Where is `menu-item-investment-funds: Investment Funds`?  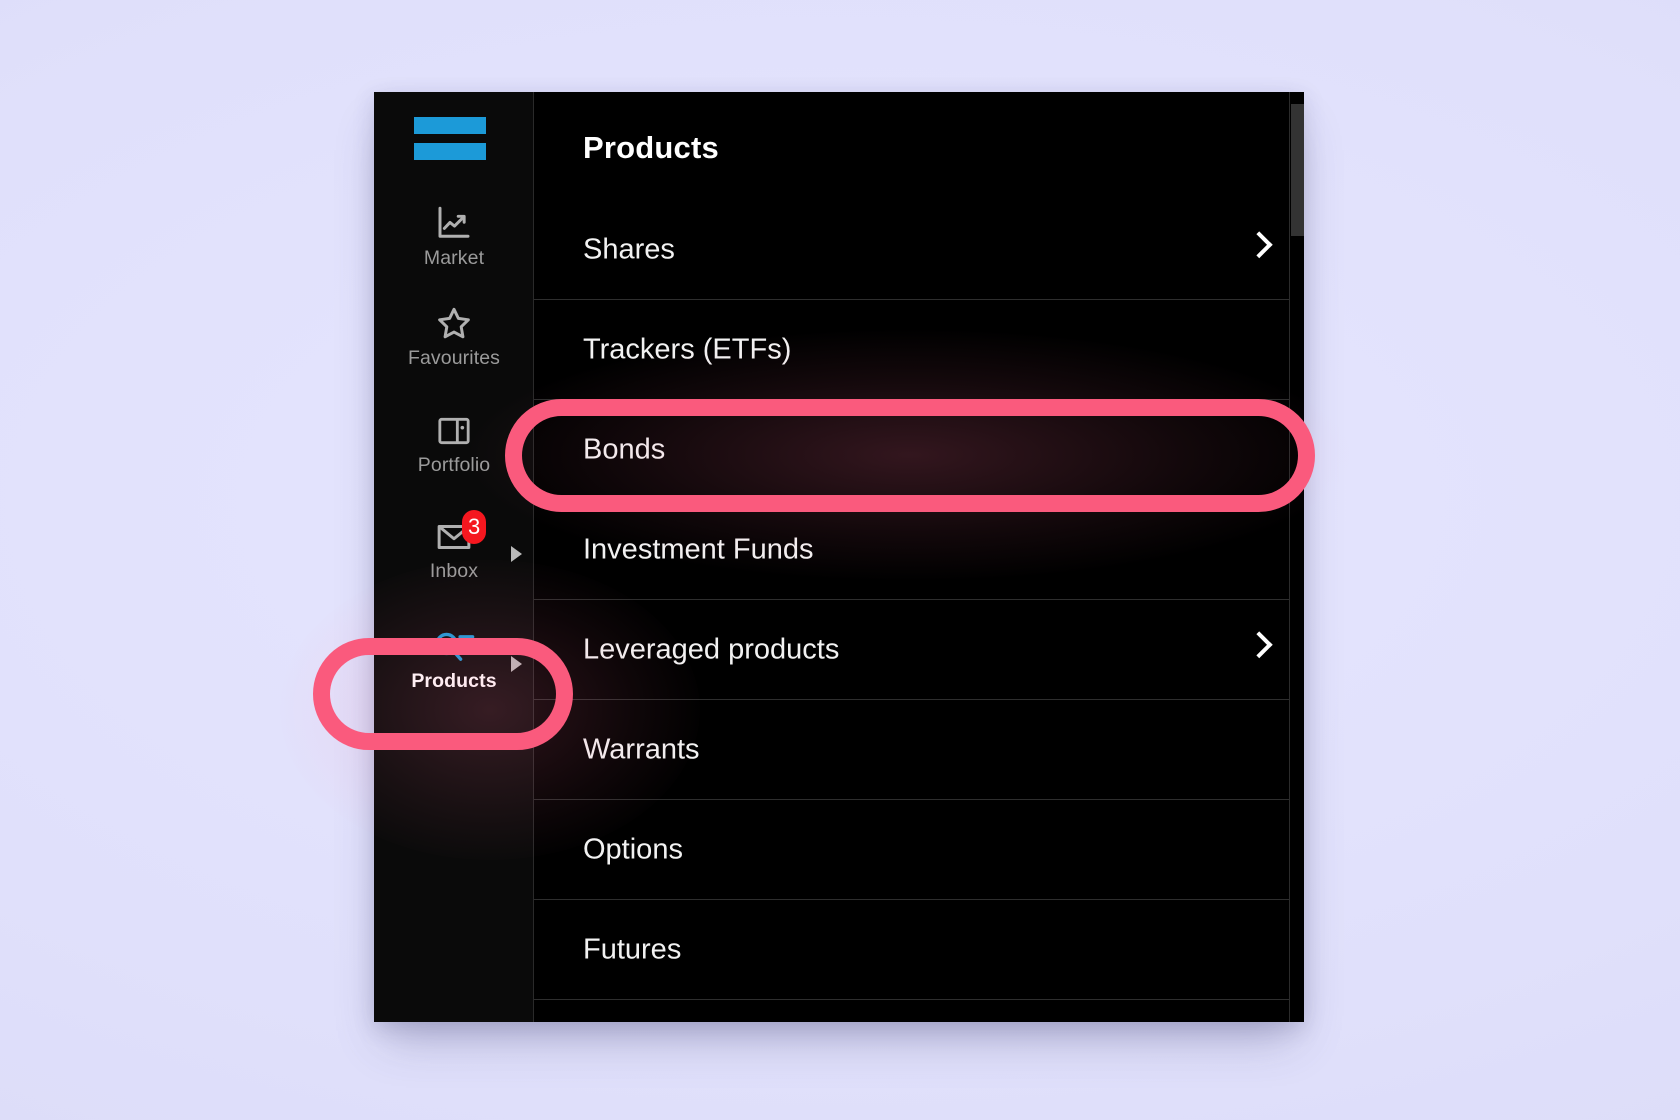
menu-item-investment-funds: Investment Funds is located at coordinates (917, 550).